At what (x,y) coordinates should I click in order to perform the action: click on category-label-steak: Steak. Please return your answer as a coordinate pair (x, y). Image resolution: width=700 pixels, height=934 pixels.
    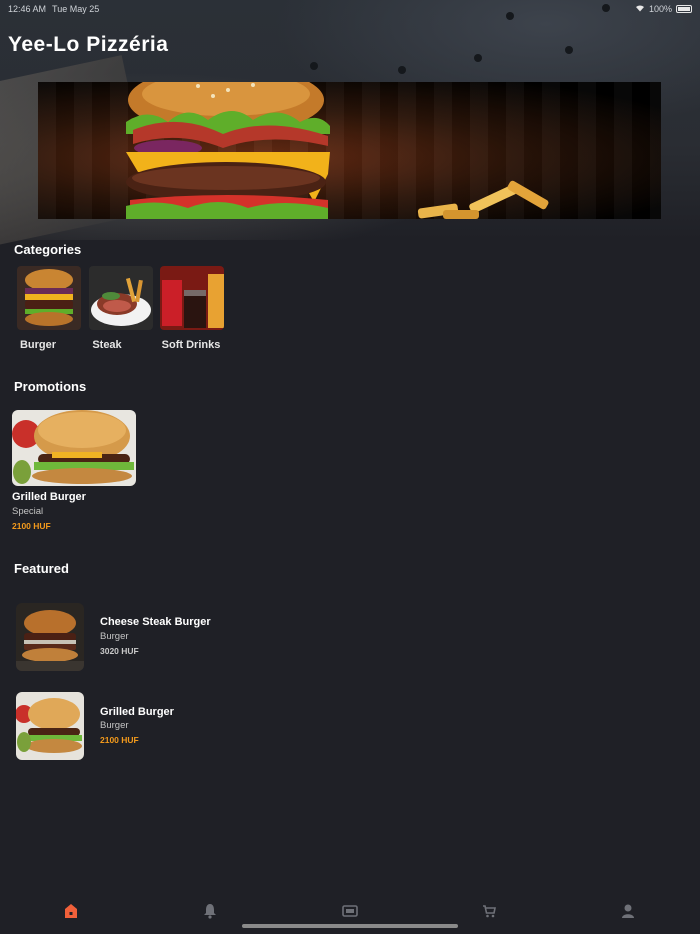
    Looking at the image, I should click on (107, 345).